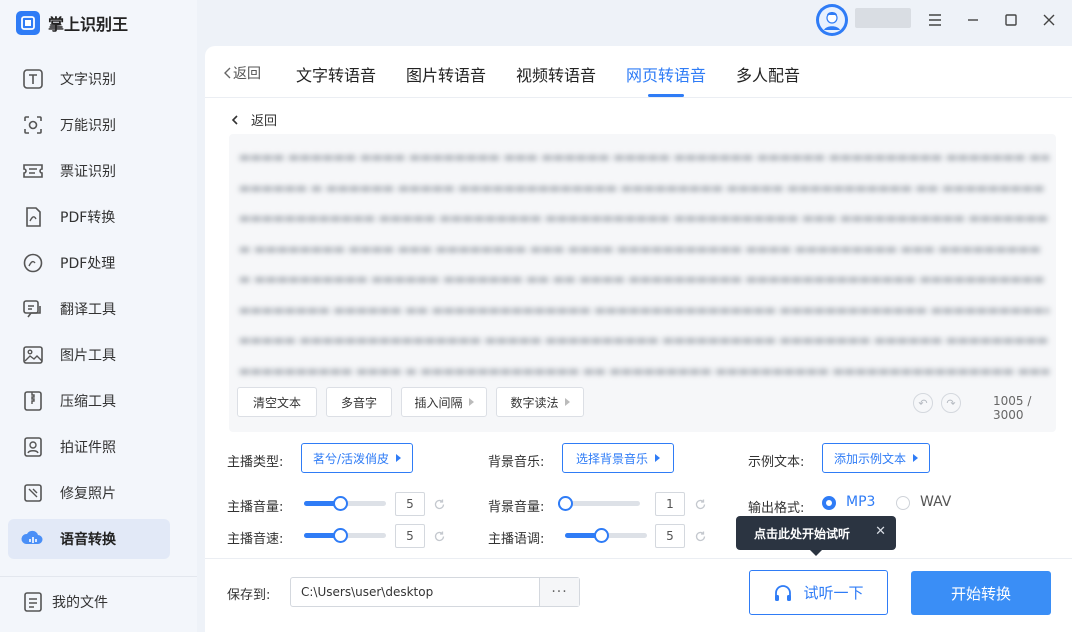 This screenshot has width=1072, height=632. I want to click on anchor-speed-slider, so click(345, 535).